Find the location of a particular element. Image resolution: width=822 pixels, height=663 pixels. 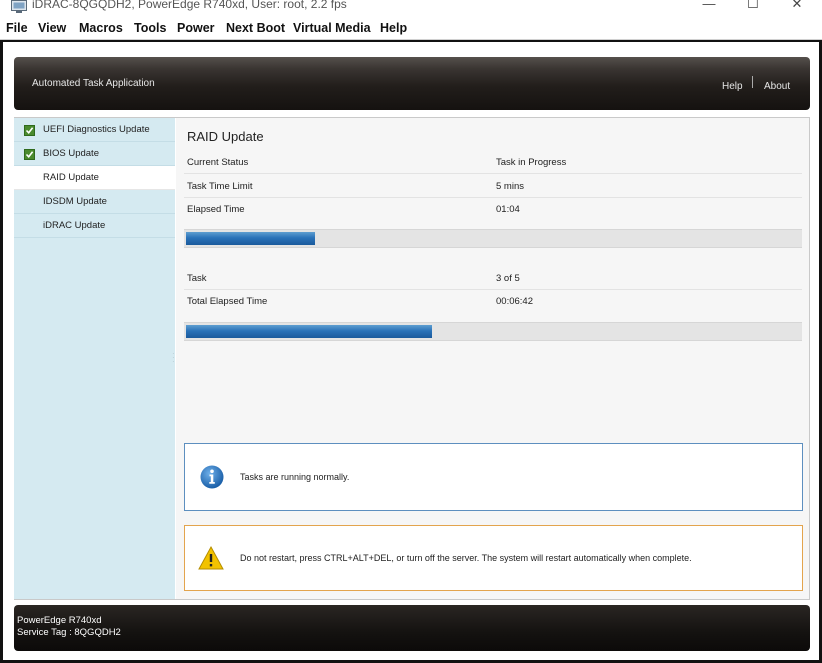

app-header: Automated Task Application Help About is located at coordinates (412, 83).